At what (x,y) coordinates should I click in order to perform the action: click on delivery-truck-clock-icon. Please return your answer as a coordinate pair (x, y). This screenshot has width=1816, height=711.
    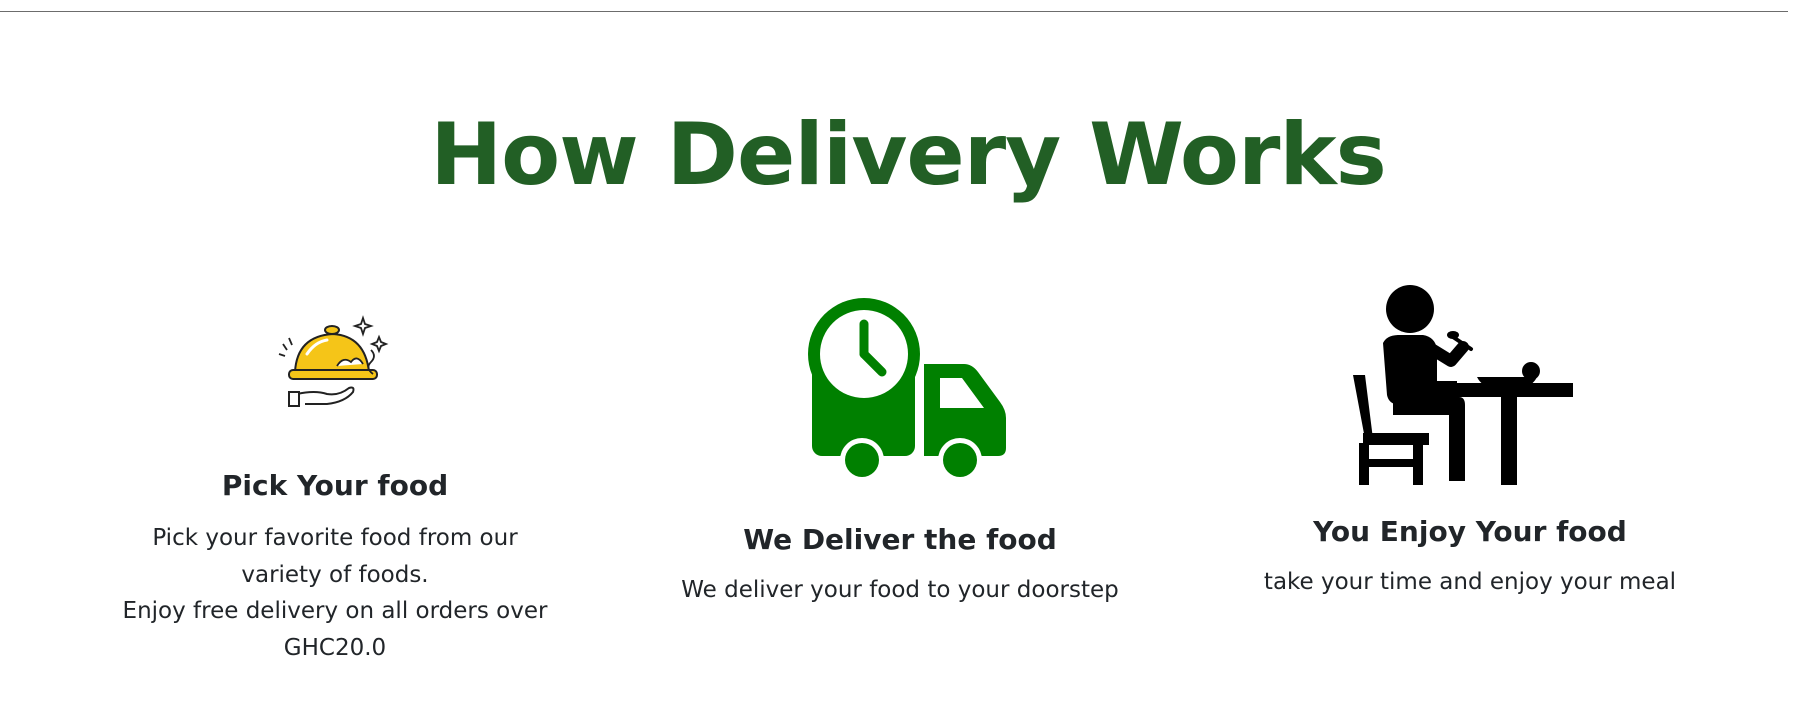
    Looking at the image, I should click on (900, 390).